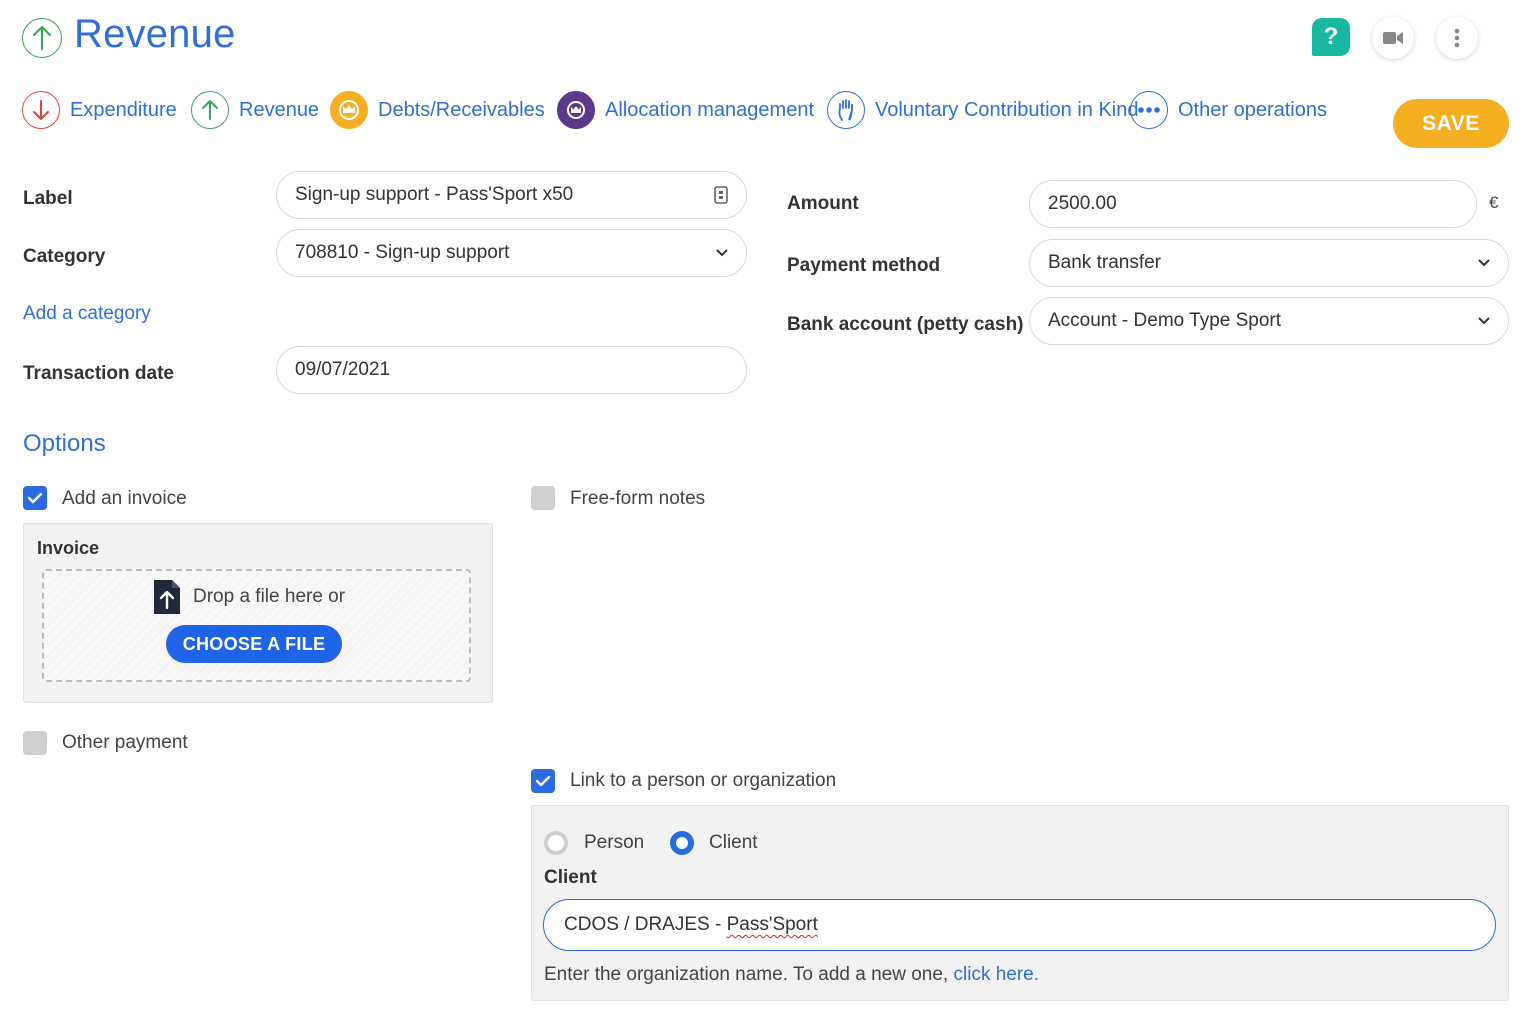 The width and height of the screenshot is (1536, 1024). Describe the element at coordinates (1149, 110) in the screenshot. I see `more-dots-icon` at that location.